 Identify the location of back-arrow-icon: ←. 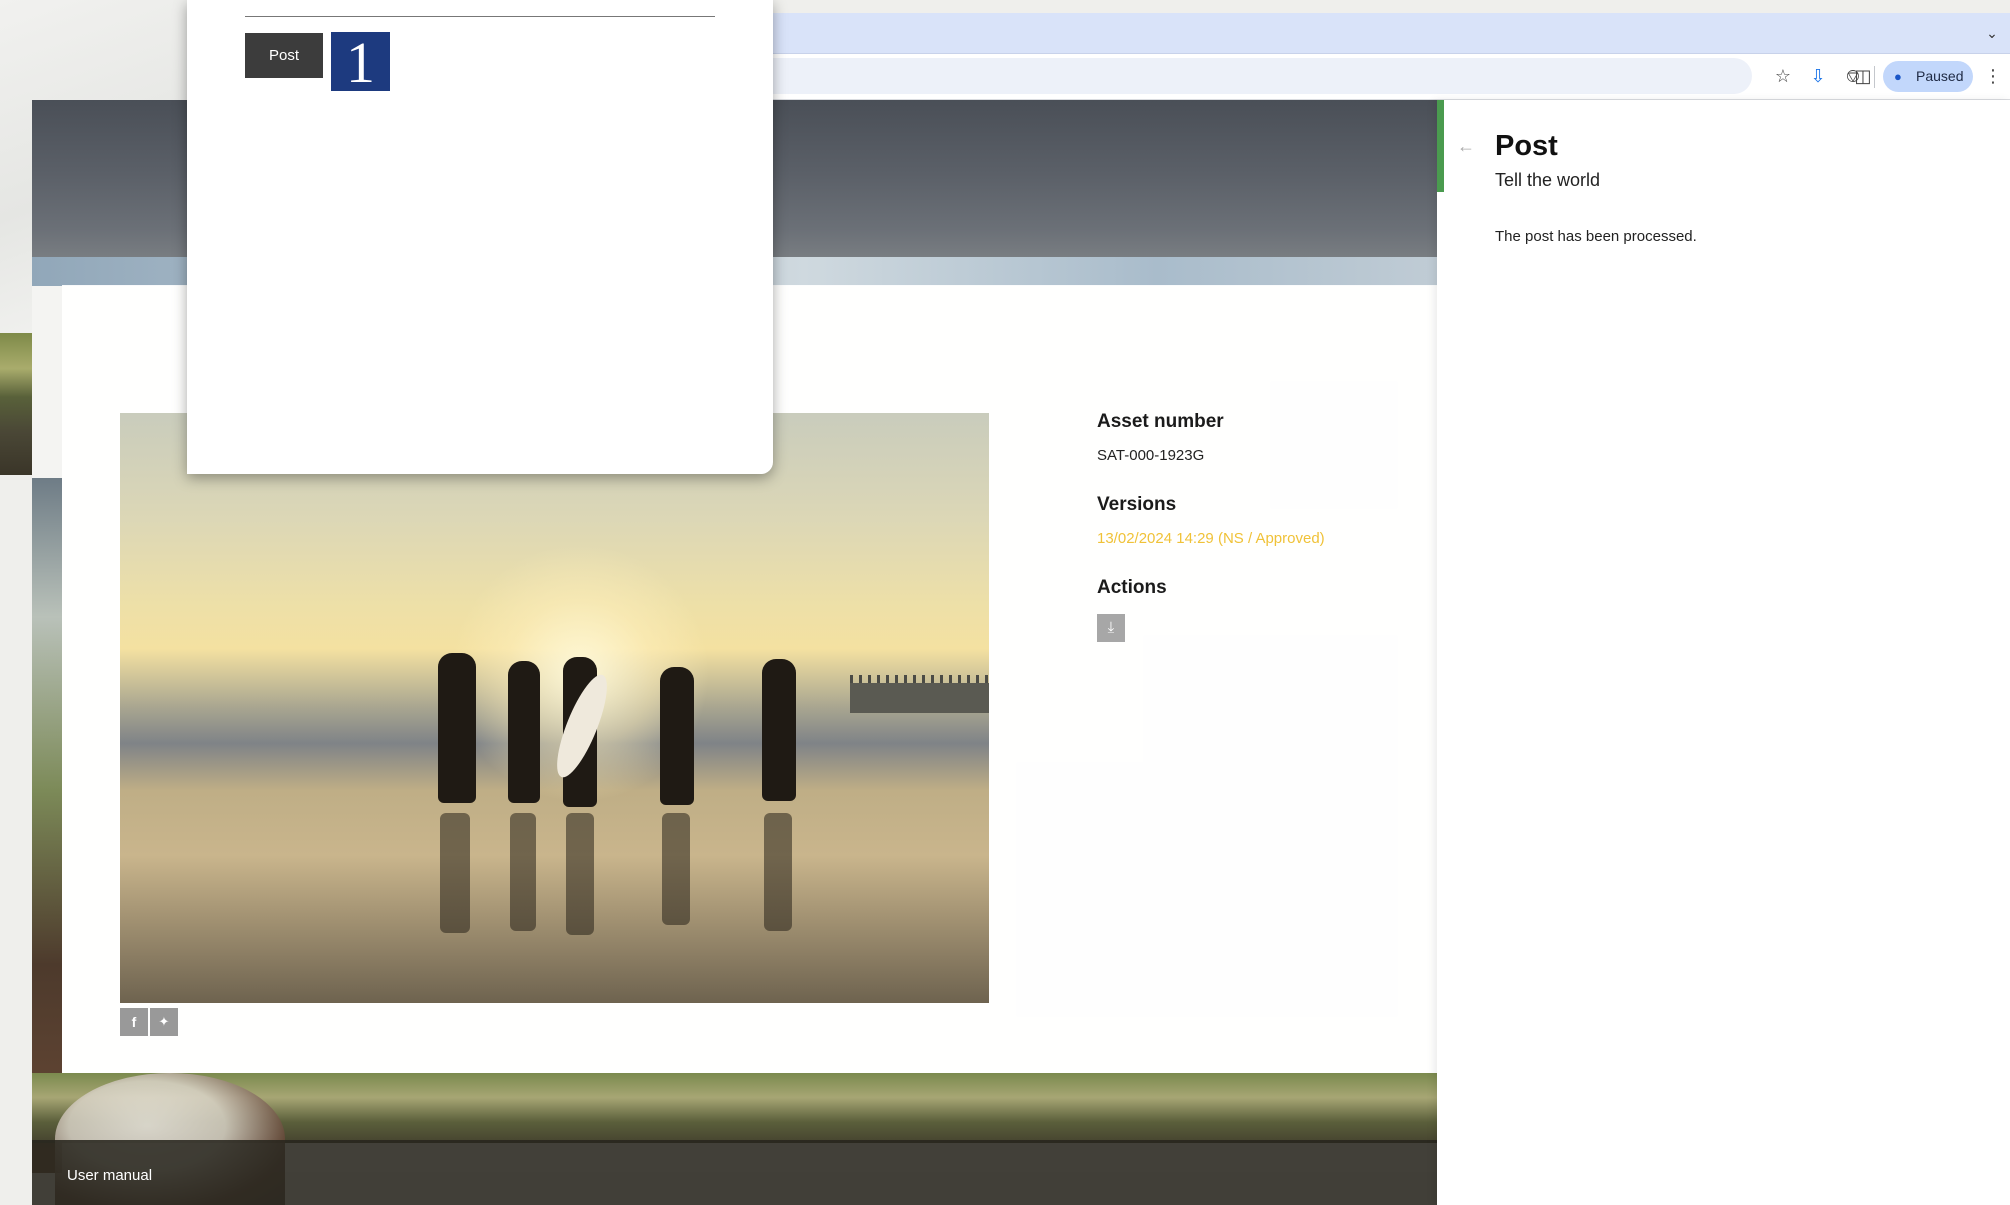
(1466, 146).